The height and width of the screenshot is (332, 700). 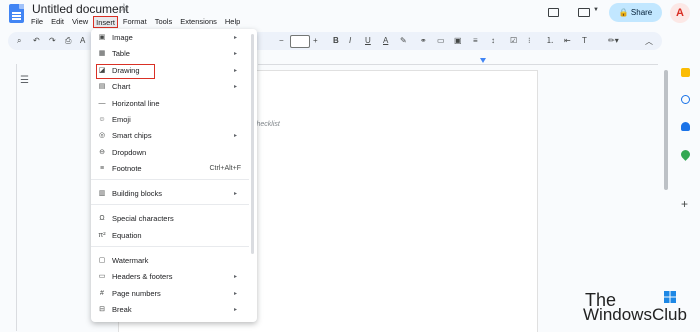 What do you see at coordinates (121, 86) in the screenshot?
I see `menu-item-label: Chart` at bounding box center [121, 86].